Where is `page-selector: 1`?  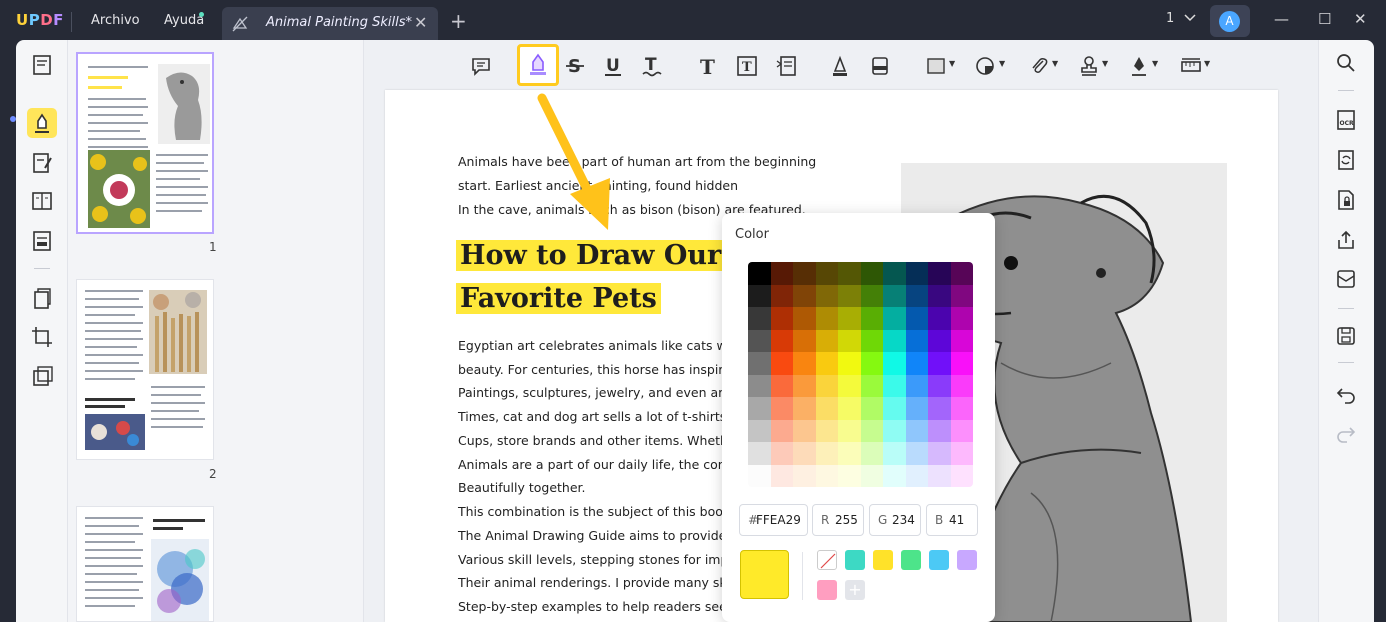
page-selector: 1 is located at coordinates (1181, 18).